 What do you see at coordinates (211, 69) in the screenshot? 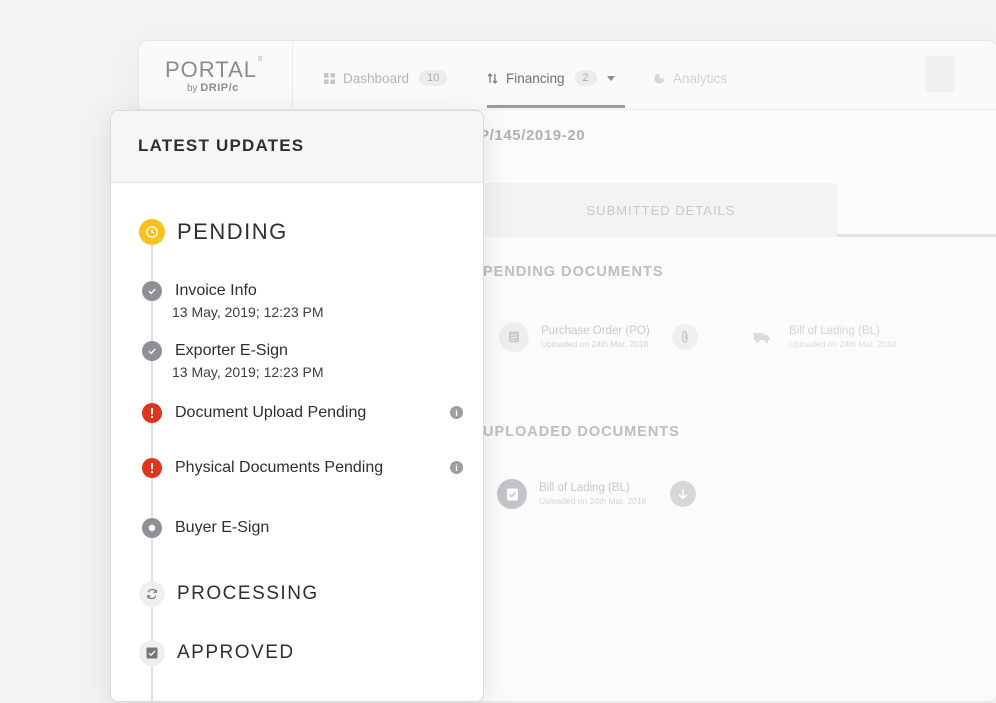
I see `logo-word: PORTAL` at bounding box center [211, 69].